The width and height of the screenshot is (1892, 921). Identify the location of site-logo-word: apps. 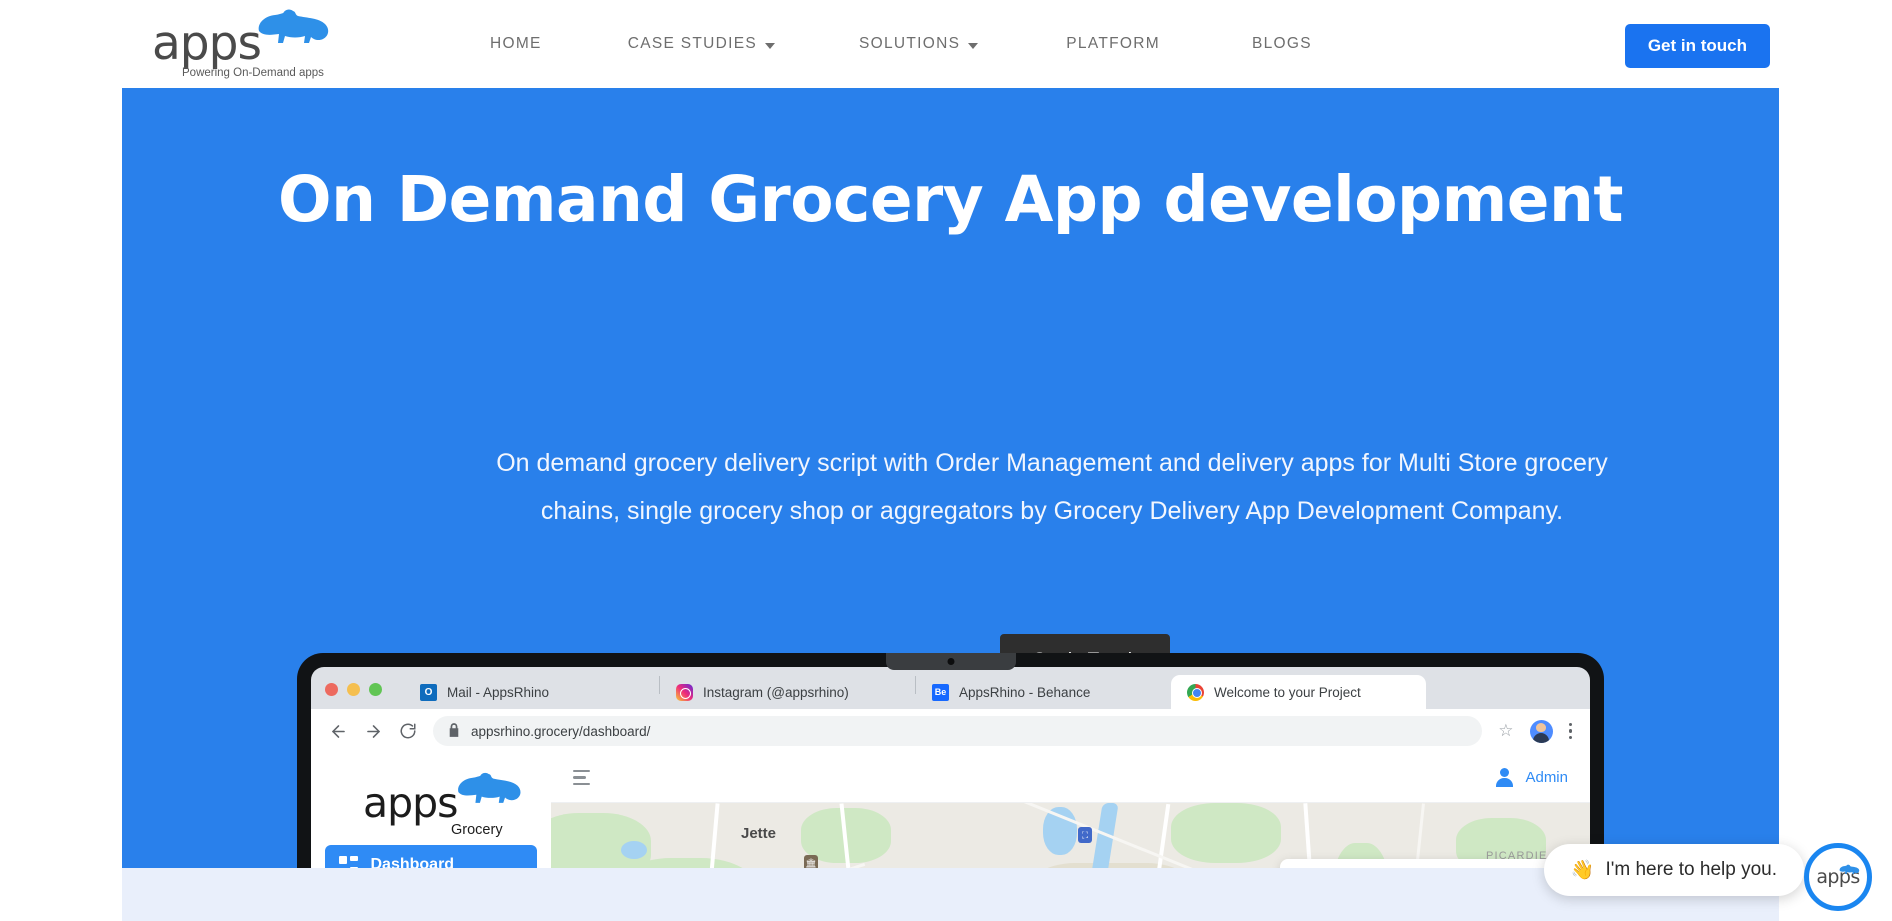
(207, 43).